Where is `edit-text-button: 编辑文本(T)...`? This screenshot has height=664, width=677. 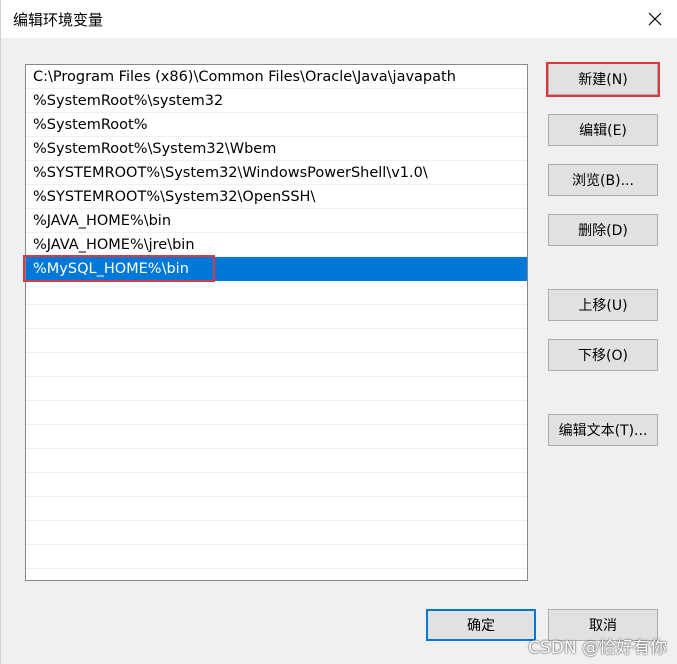
edit-text-button: 编辑文本(T)... is located at coordinates (603, 430).